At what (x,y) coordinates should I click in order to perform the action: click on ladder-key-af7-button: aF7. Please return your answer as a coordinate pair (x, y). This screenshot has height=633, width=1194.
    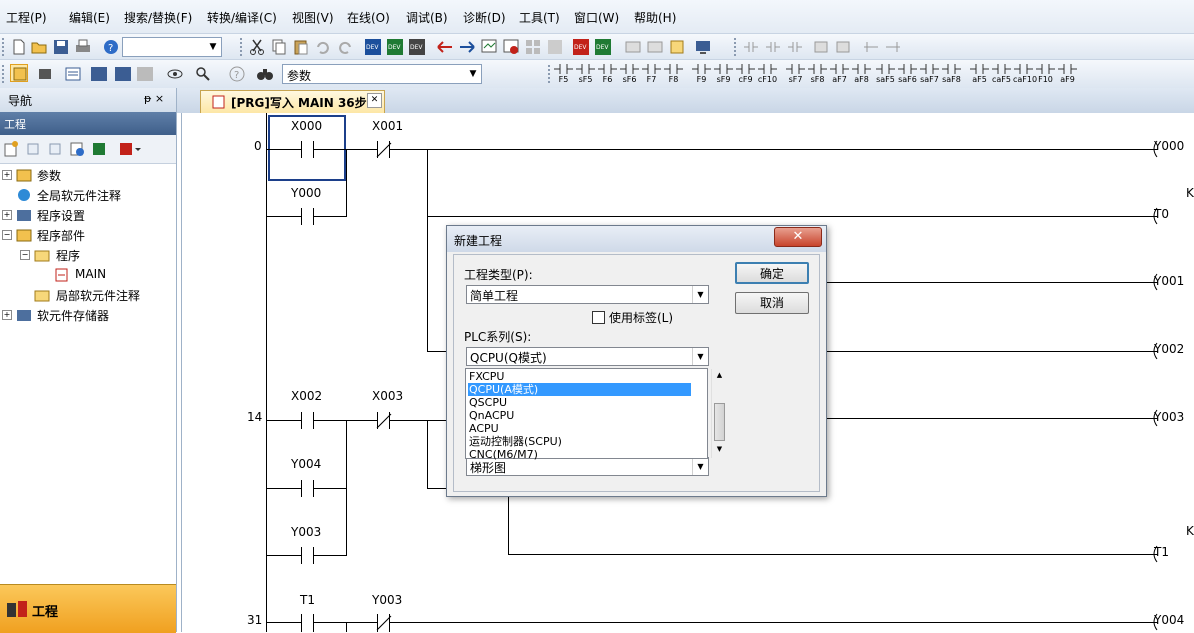
    Looking at the image, I should click on (839, 74).